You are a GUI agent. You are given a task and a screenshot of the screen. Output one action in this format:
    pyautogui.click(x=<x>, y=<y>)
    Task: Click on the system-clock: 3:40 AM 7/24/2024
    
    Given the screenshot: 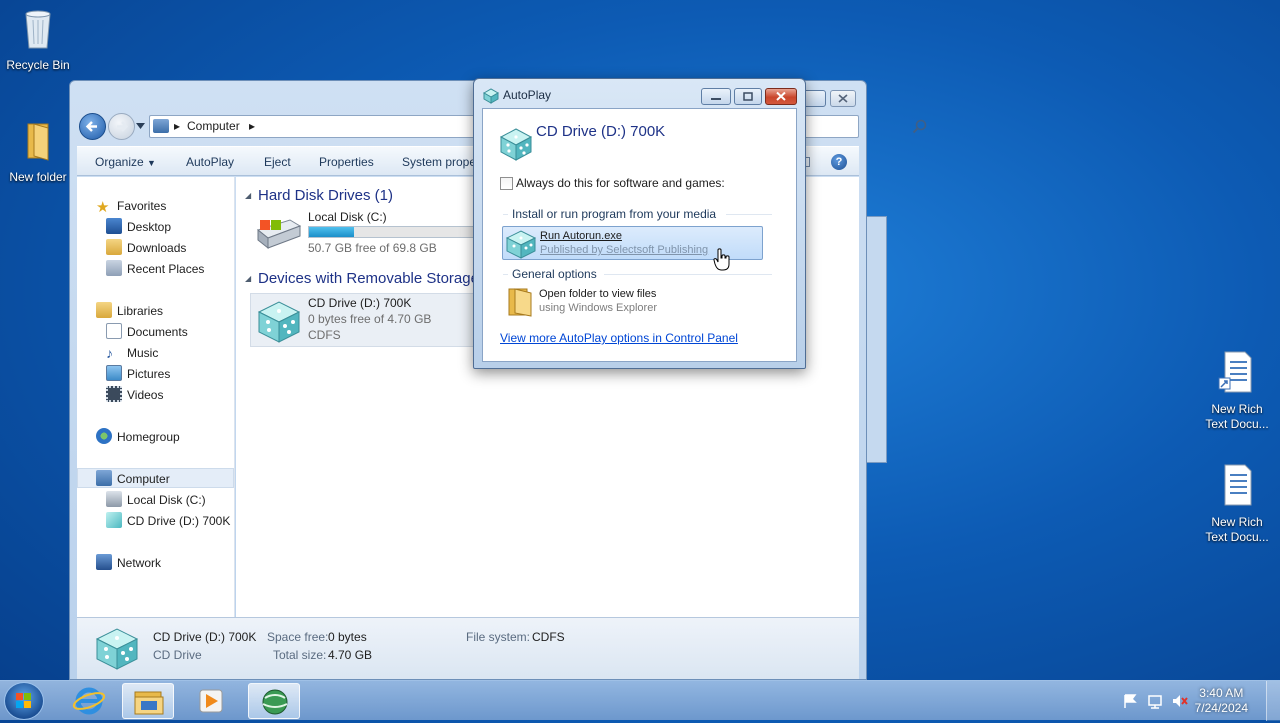 What is the action you would take?
    pyautogui.click(x=1221, y=701)
    